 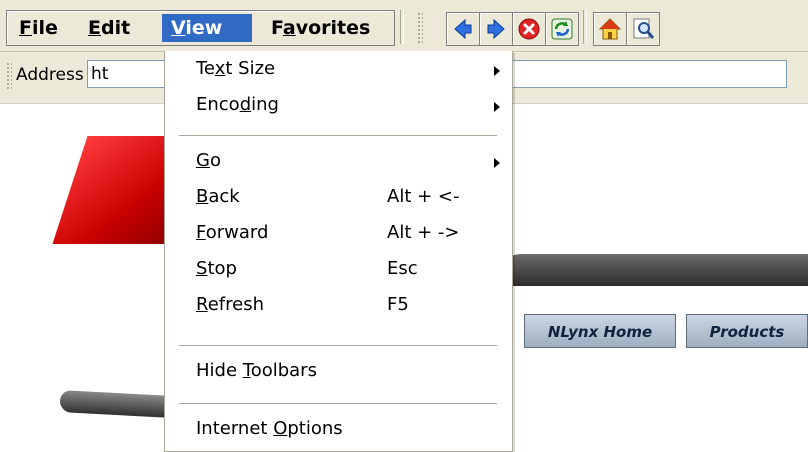 What do you see at coordinates (236, 68) in the screenshot?
I see `menu-item-label: Text Size` at bounding box center [236, 68].